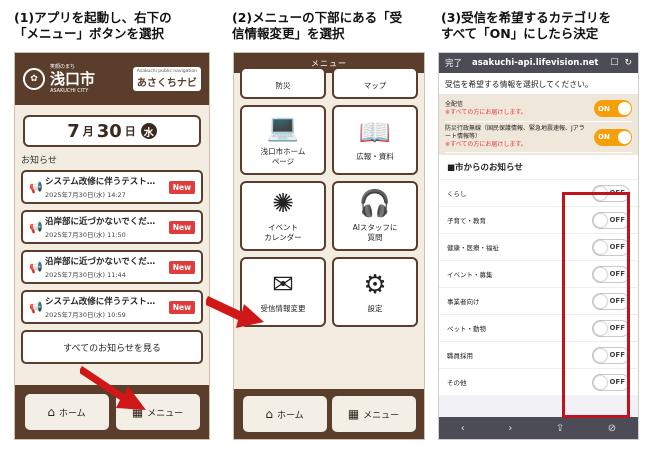  I want to click on tabs-icon: ☐, so click(614, 63).